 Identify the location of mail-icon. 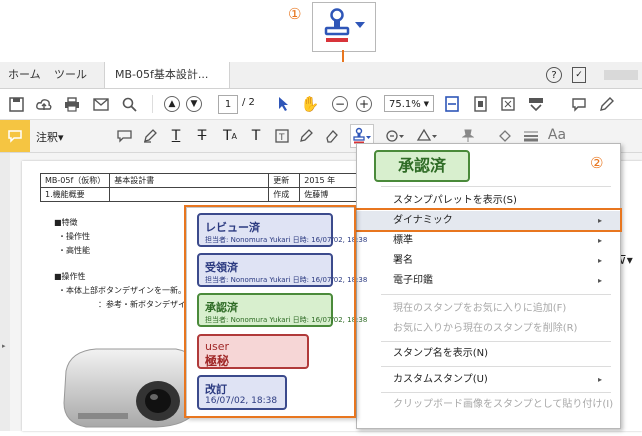
(101, 104).